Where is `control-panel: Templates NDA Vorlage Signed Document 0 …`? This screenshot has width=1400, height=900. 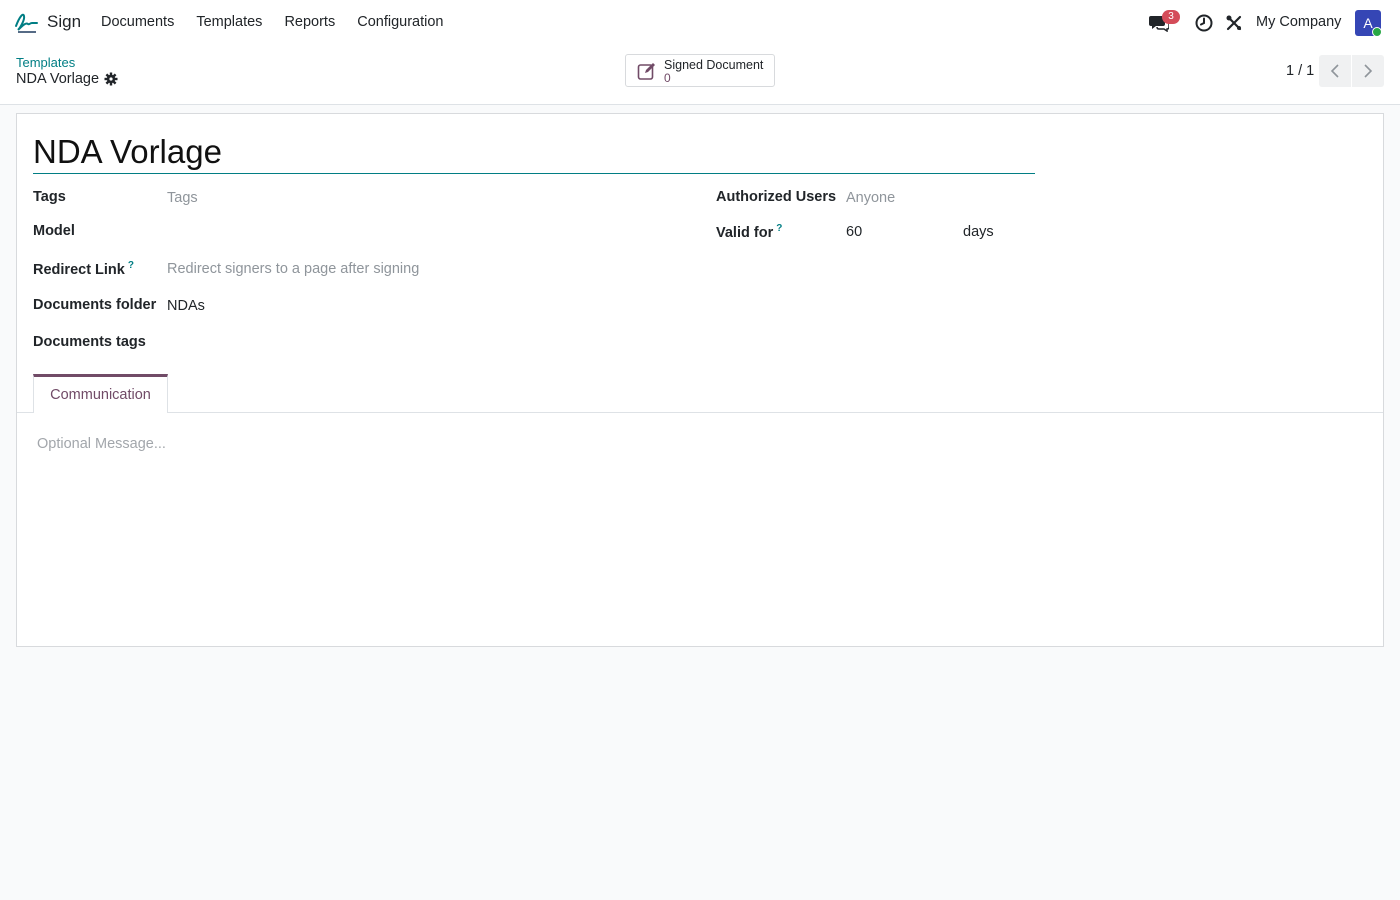 control-panel: Templates NDA Vorlage Signed Document 0 … is located at coordinates (700, 75).